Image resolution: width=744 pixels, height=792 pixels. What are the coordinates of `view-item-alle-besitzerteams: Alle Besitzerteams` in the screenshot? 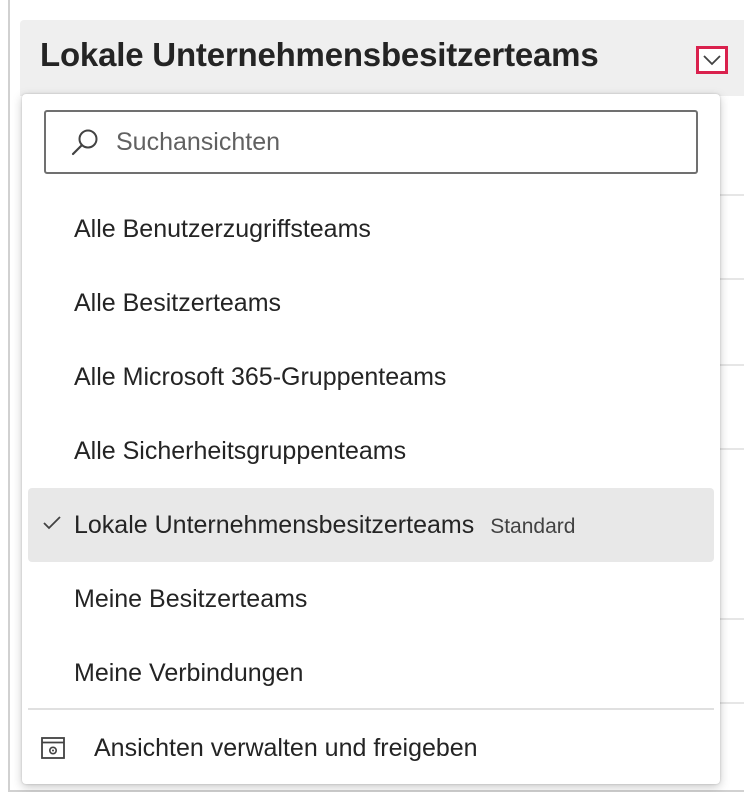 It's located at (371, 303).